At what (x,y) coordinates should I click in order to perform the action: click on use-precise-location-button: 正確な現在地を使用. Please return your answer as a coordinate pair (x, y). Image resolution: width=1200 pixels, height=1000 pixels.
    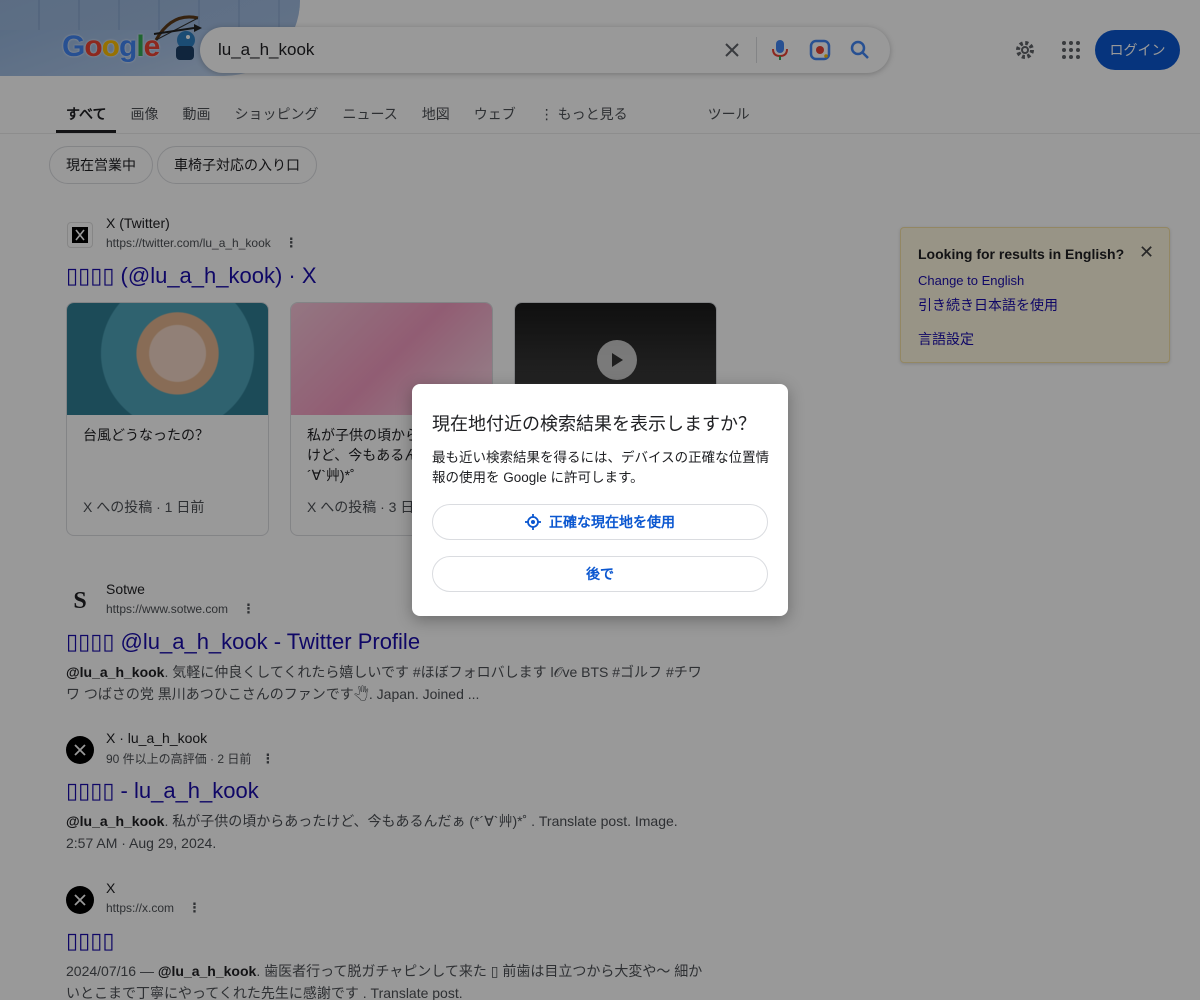
    Looking at the image, I should click on (600, 522).